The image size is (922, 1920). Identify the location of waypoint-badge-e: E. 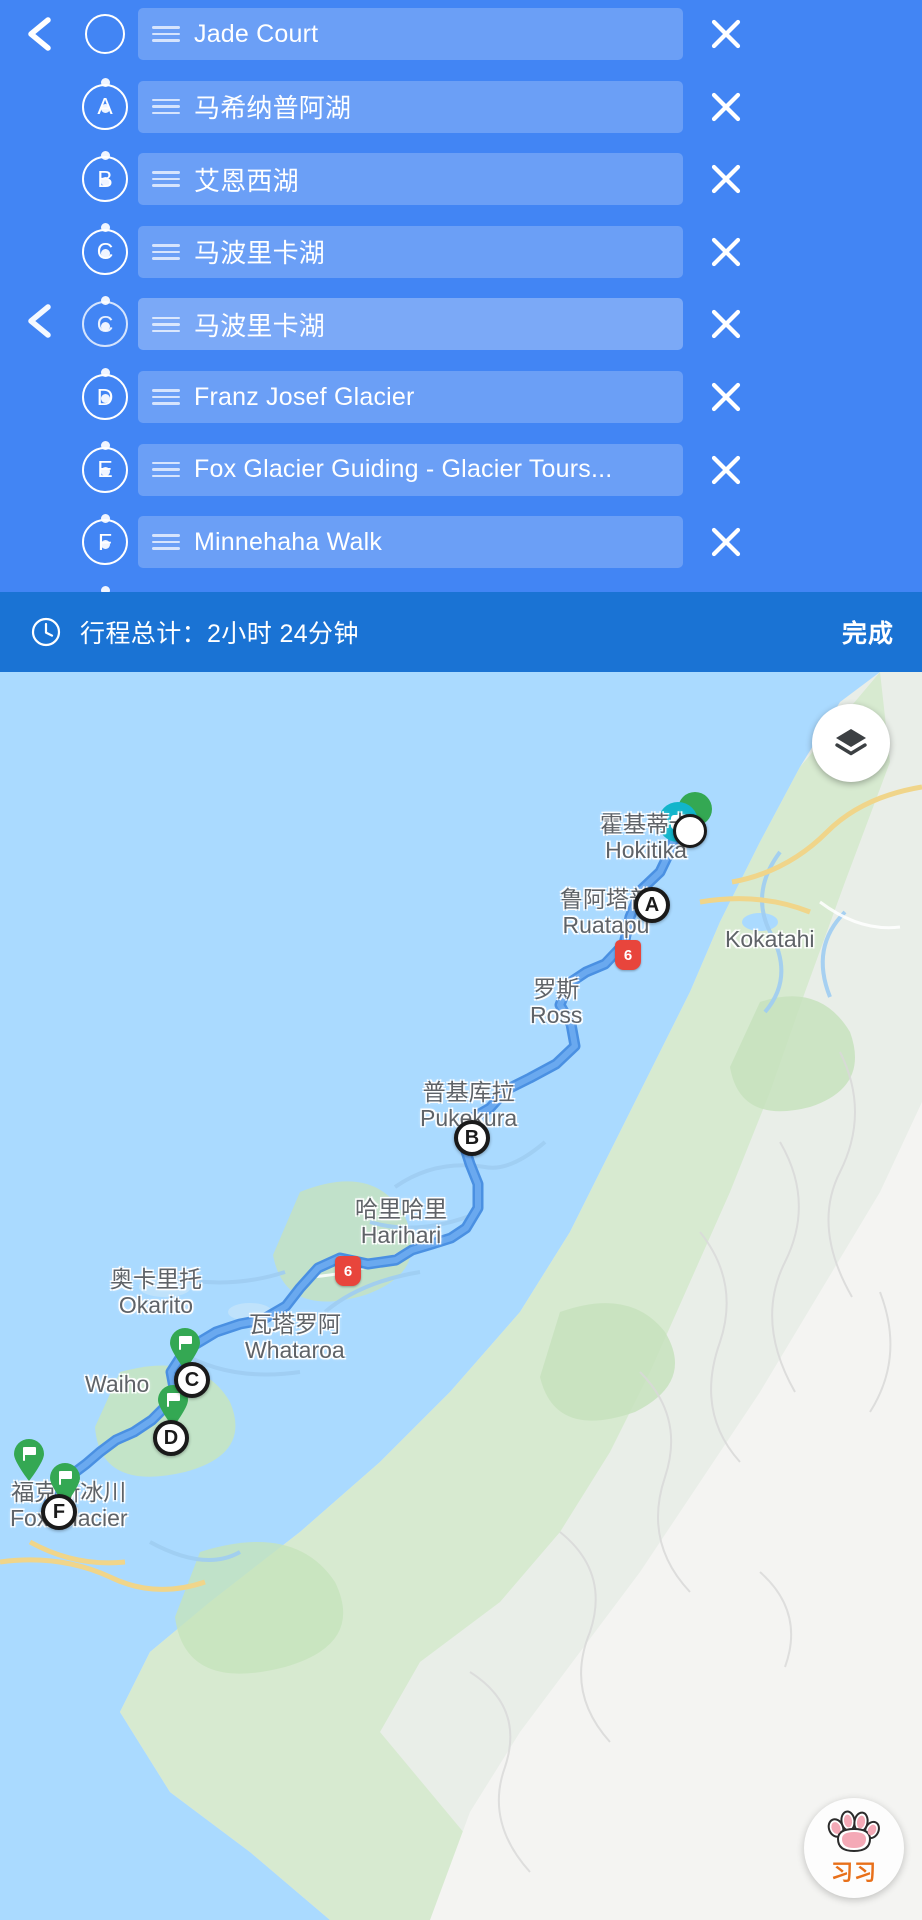
(105, 469).